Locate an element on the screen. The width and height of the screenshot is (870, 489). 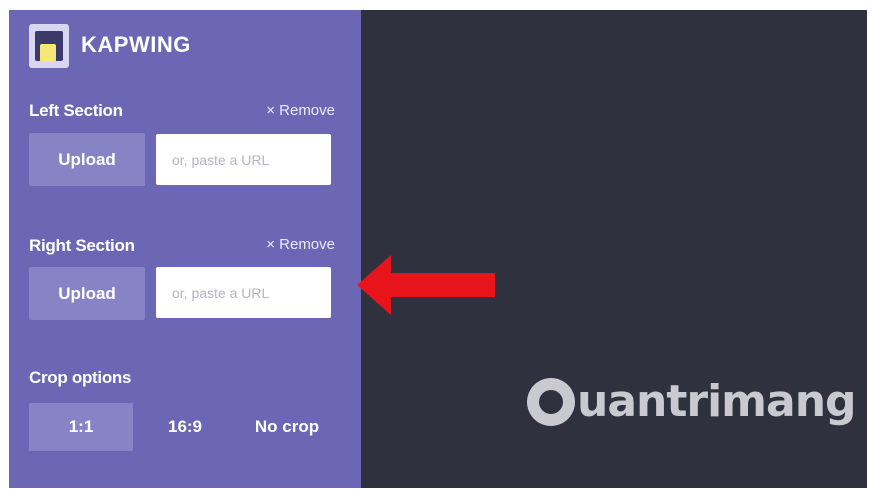
crop-option-1-1: 1:1 is located at coordinates (81, 427).